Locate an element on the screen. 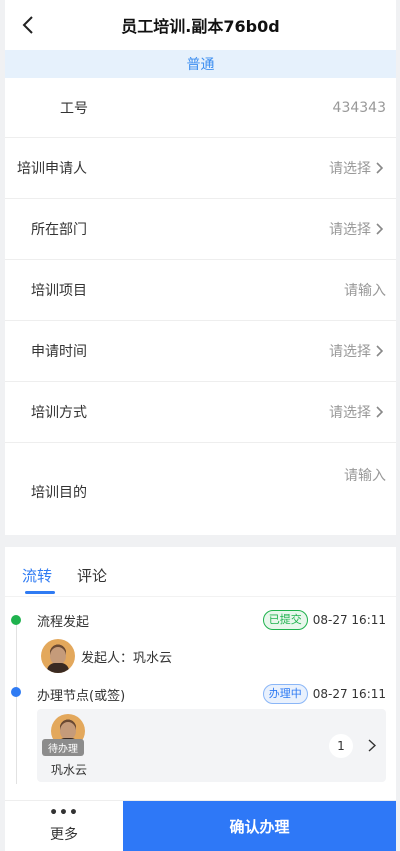  field-label: 所在部门 is located at coordinates (59, 230).